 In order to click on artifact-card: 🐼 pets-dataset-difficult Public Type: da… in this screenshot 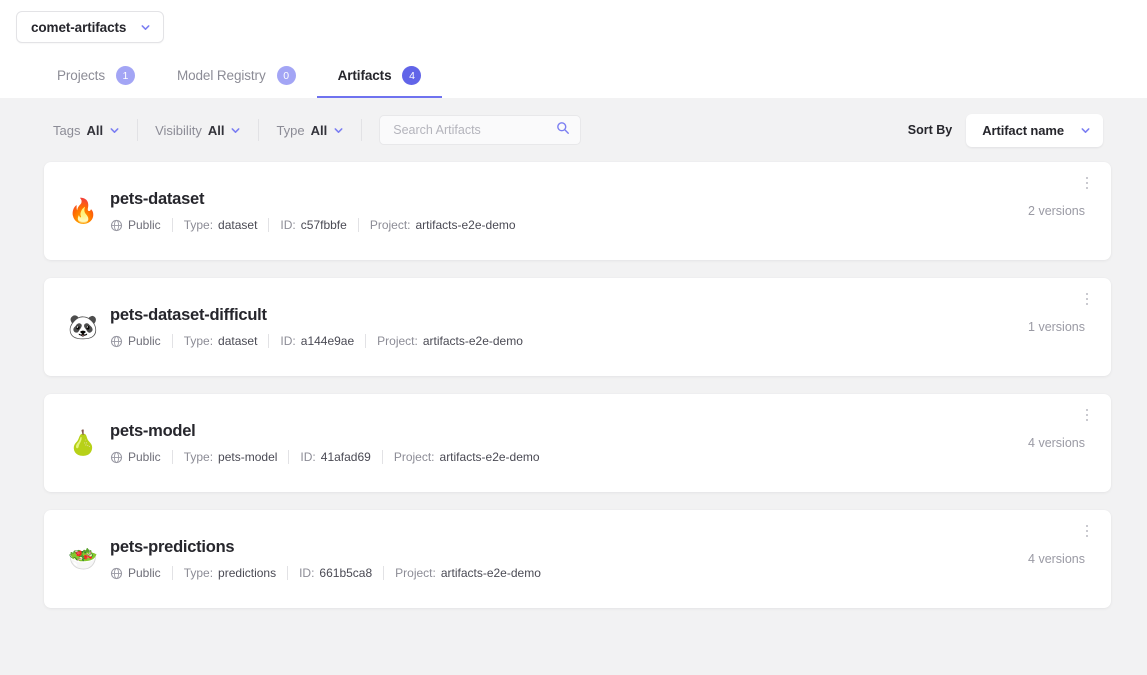, I will do `click(577, 327)`.